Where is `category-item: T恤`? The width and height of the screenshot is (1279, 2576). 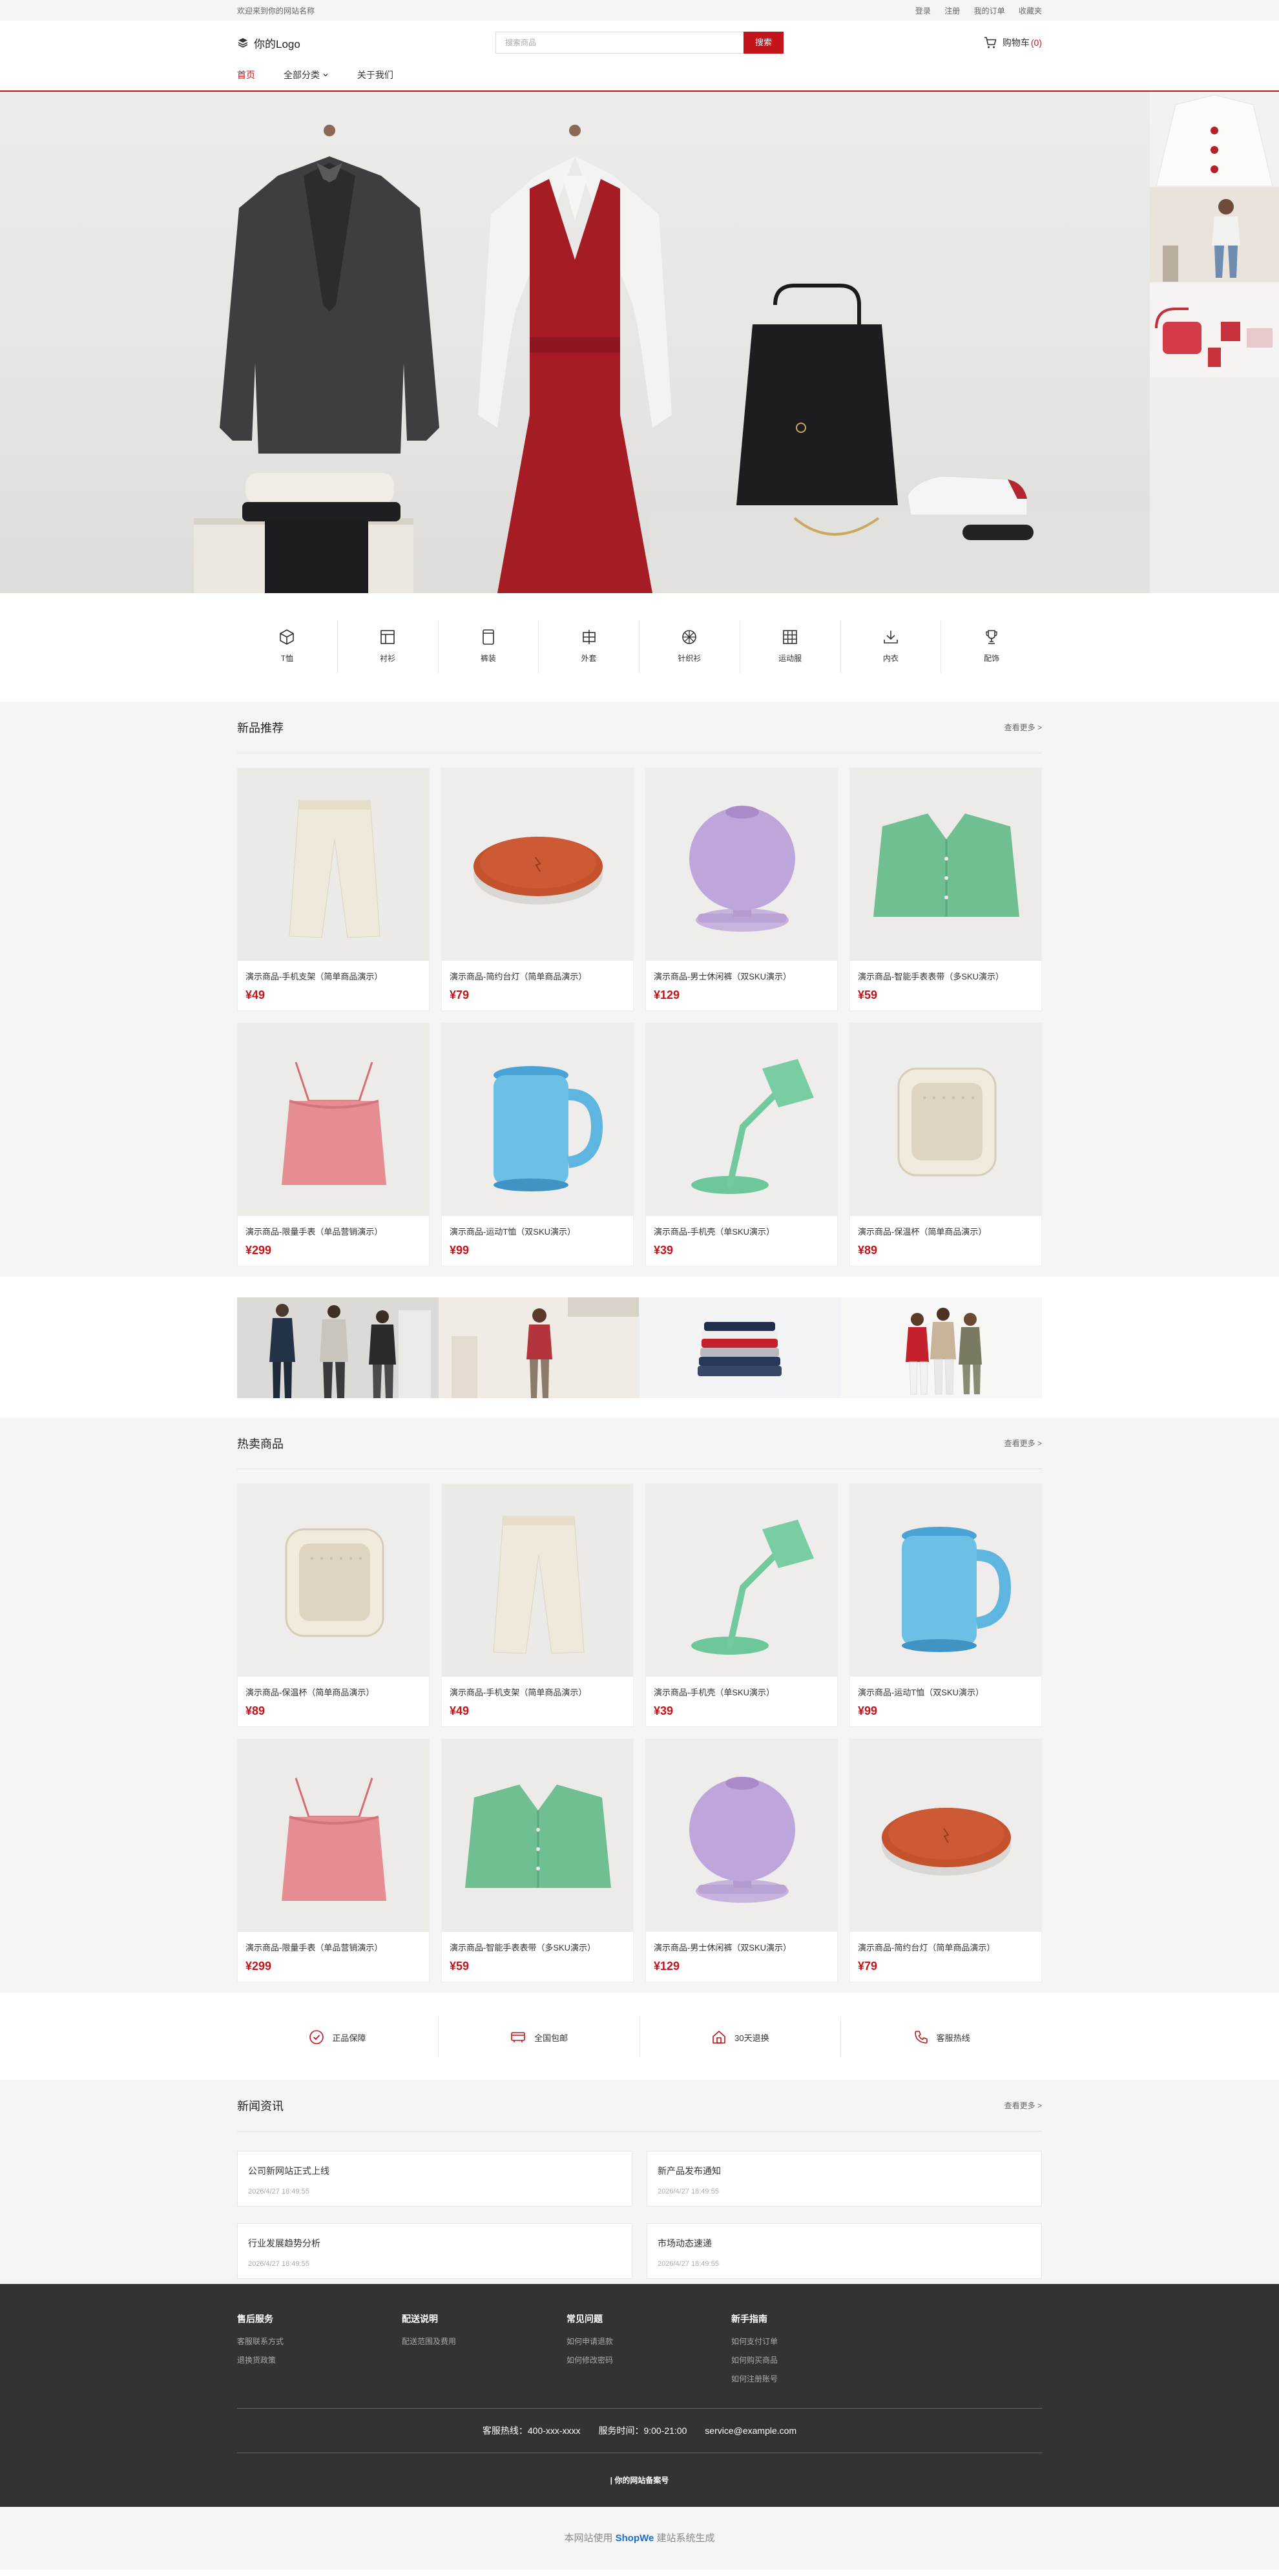
category-item: T恤 is located at coordinates (287, 646).